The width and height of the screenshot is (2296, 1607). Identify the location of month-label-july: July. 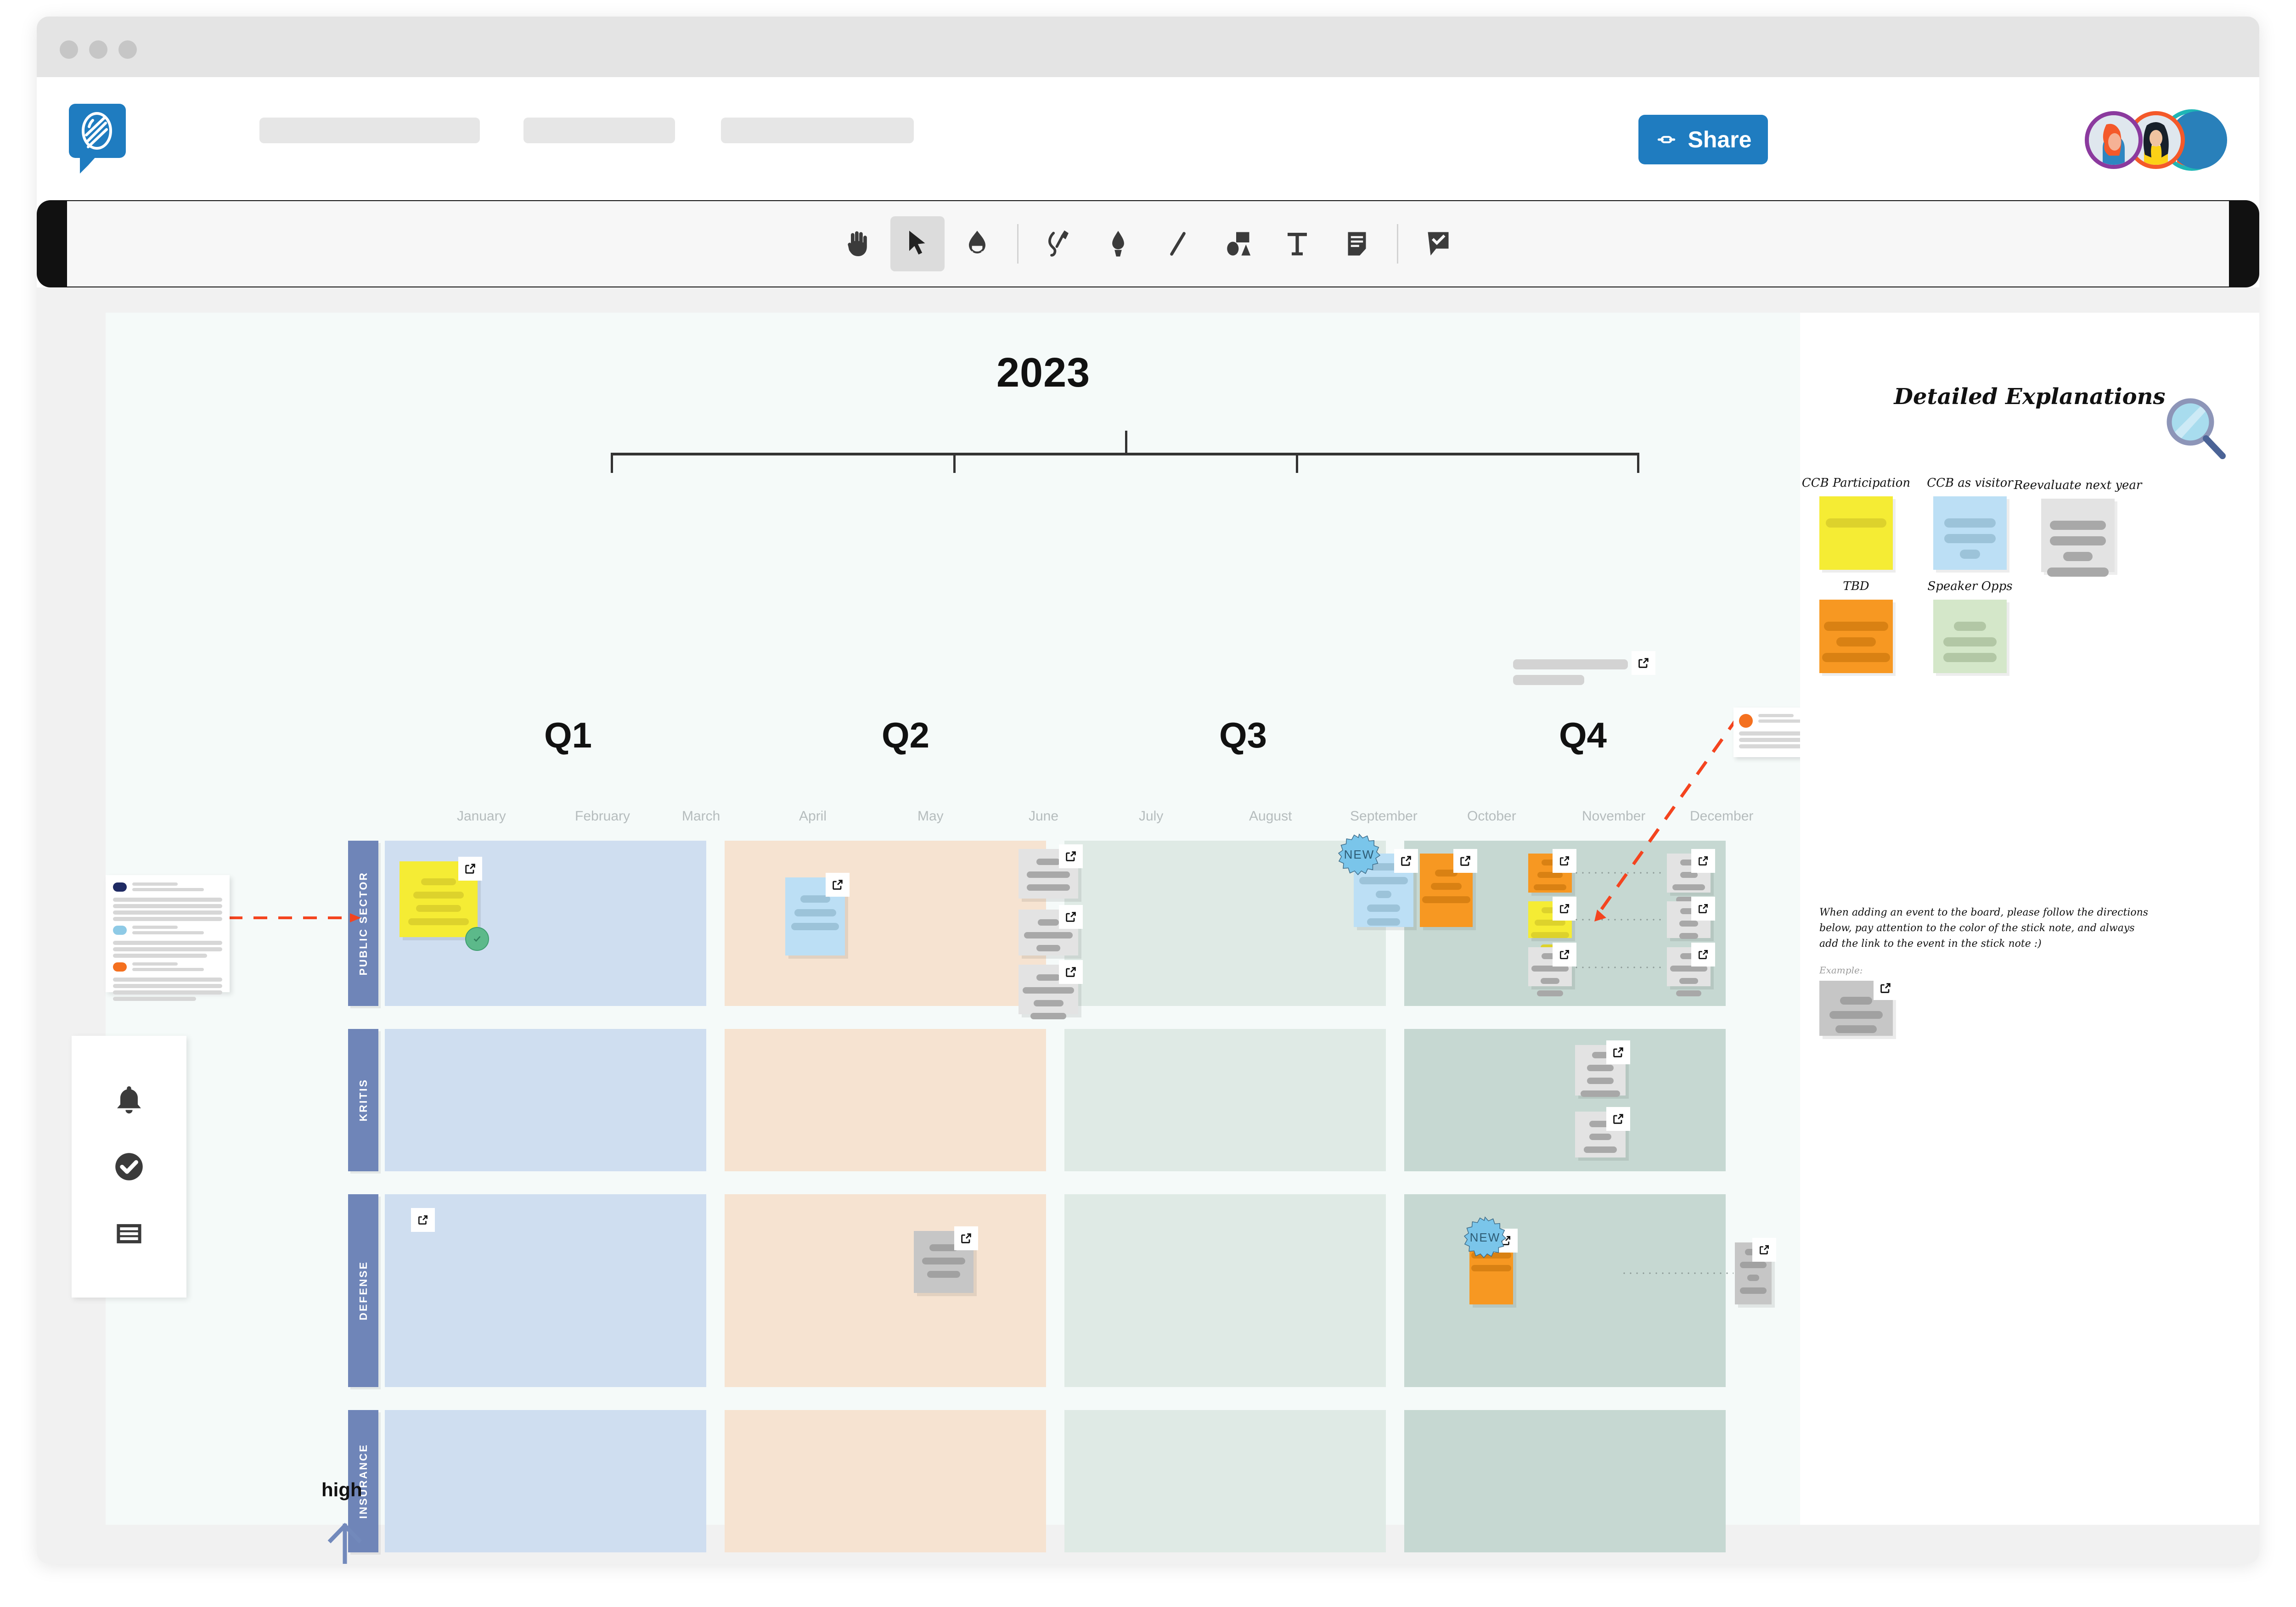
(1151, 816).